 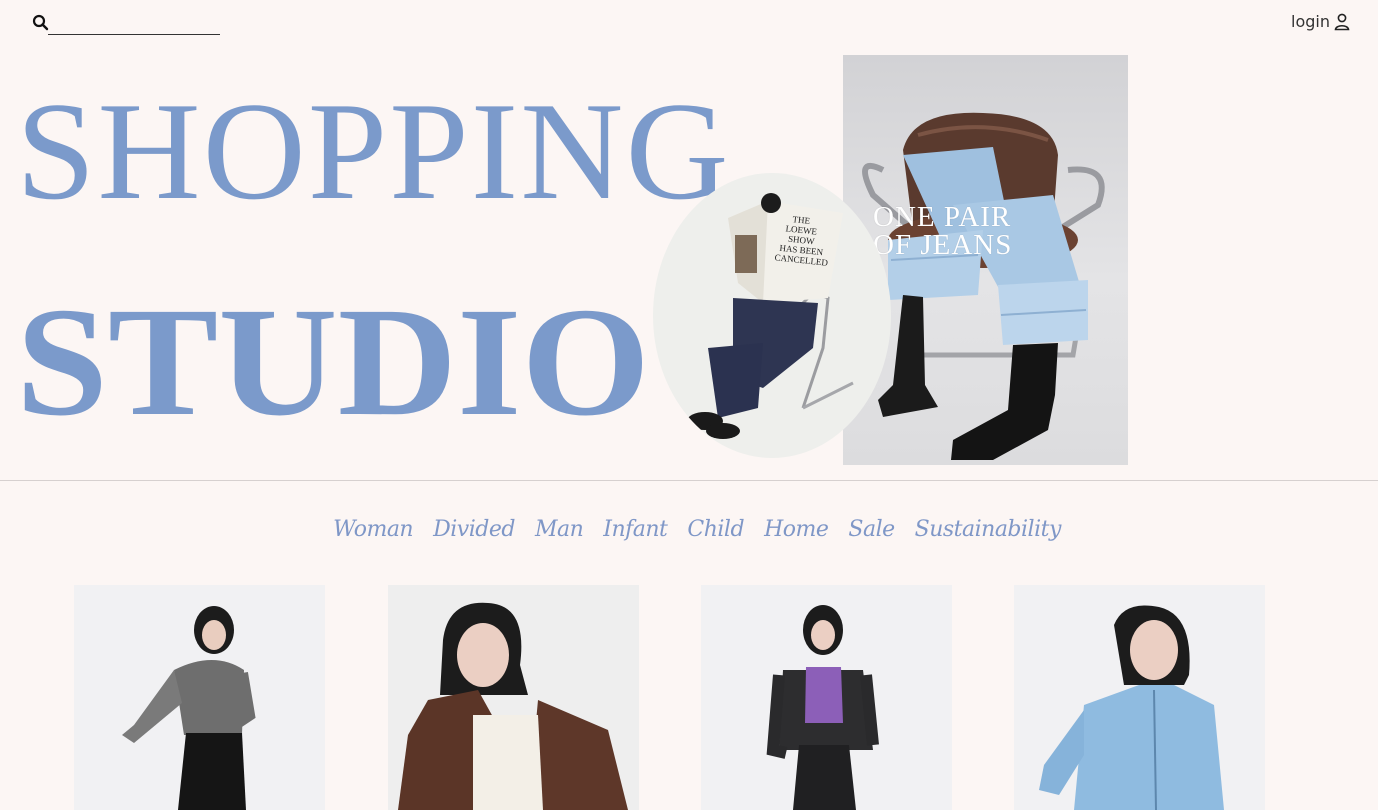 I want to click on search-bar, so click(x=127, y=24).